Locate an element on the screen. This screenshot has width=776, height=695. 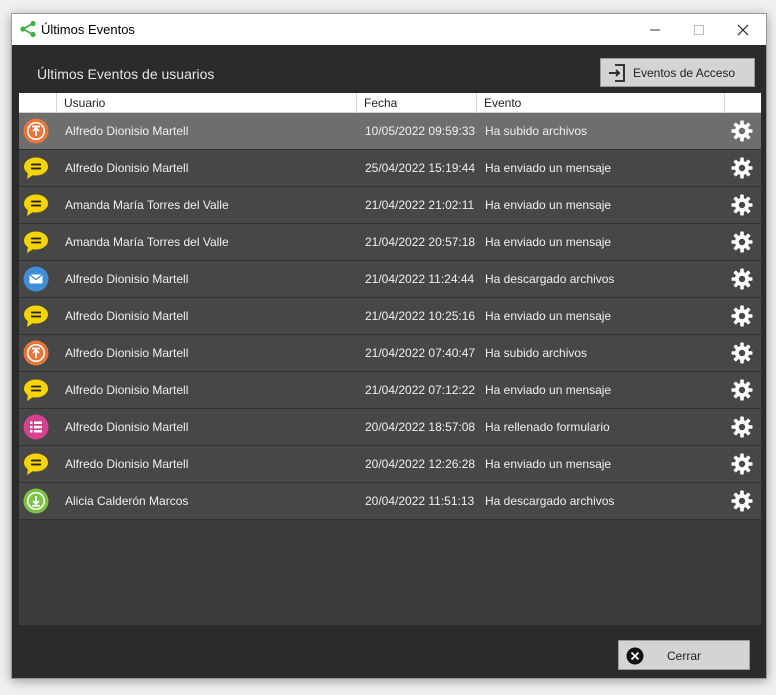
share-icon is located at coordinates (28, 29).